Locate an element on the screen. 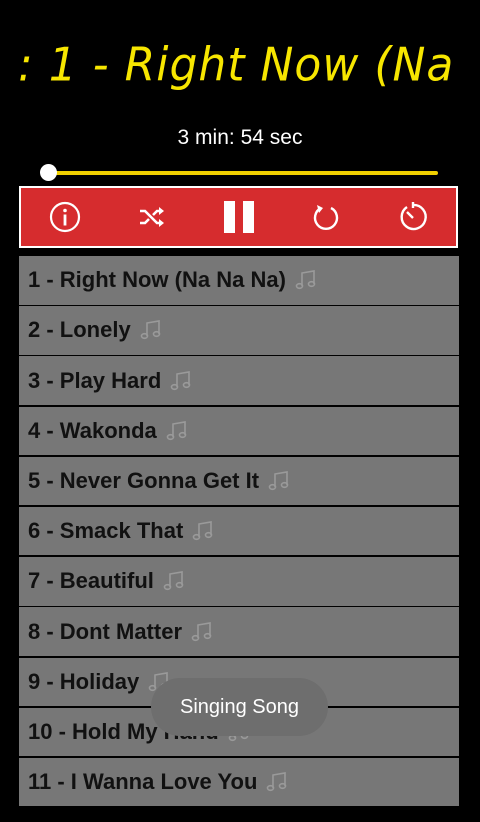 The width and height of the screenshot is (480, 822). song-row: 8 - Dont Matter is located at coordinates (239, 631).